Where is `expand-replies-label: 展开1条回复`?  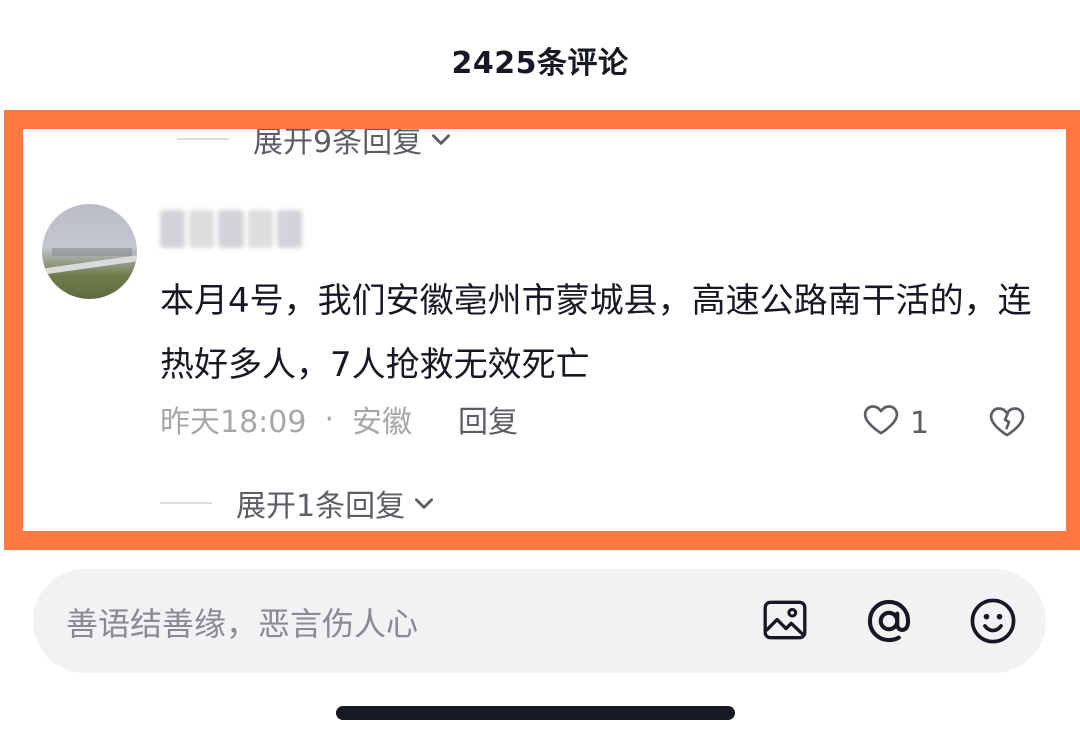 expand-replies-label: 展开1条回复 is located at coordinates (321, 506).